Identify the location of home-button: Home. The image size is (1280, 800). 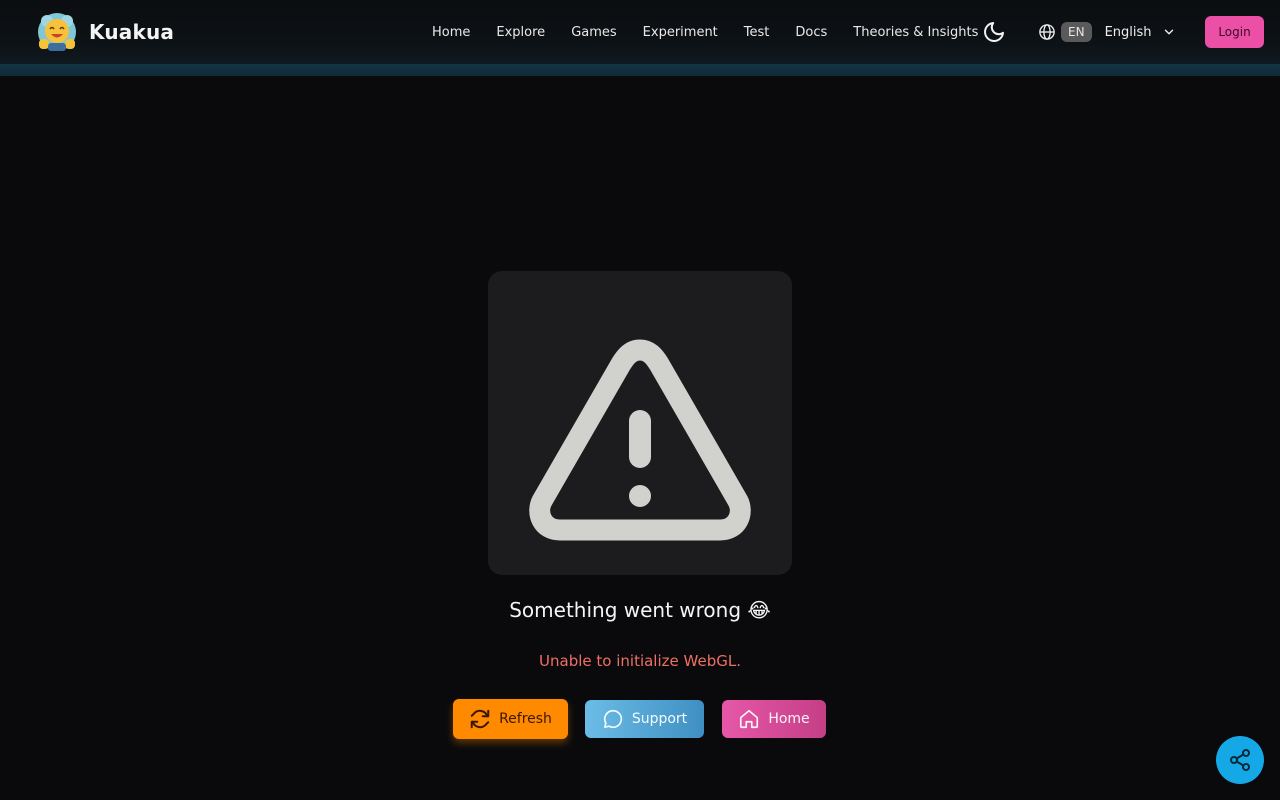
(774, 719).